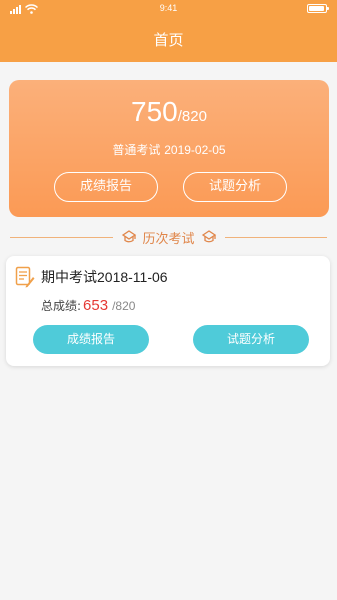  I want to click on latest-score: 750/820, so click(169, 112).